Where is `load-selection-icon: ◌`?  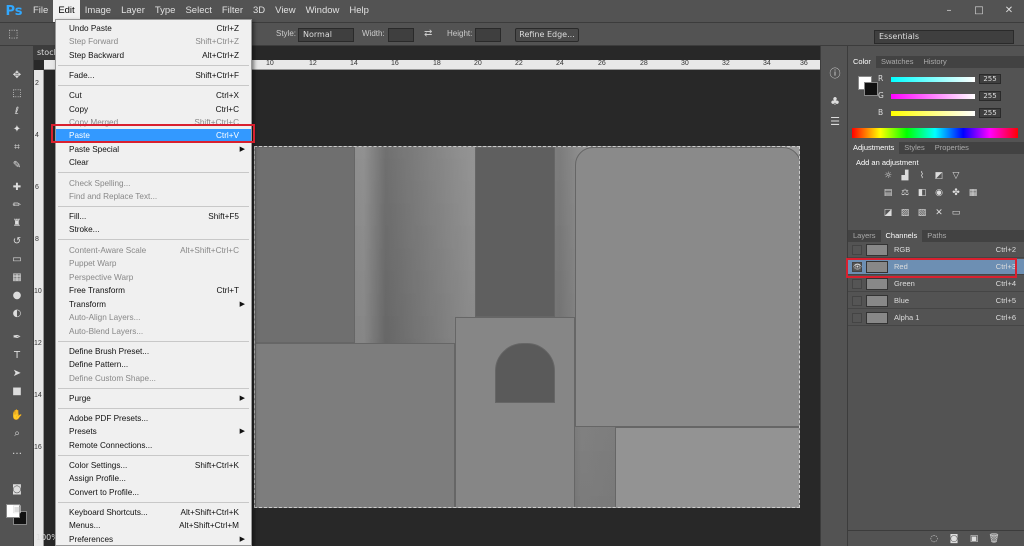
load-selection-icon: ◌ is located at coordinates (934, 539).